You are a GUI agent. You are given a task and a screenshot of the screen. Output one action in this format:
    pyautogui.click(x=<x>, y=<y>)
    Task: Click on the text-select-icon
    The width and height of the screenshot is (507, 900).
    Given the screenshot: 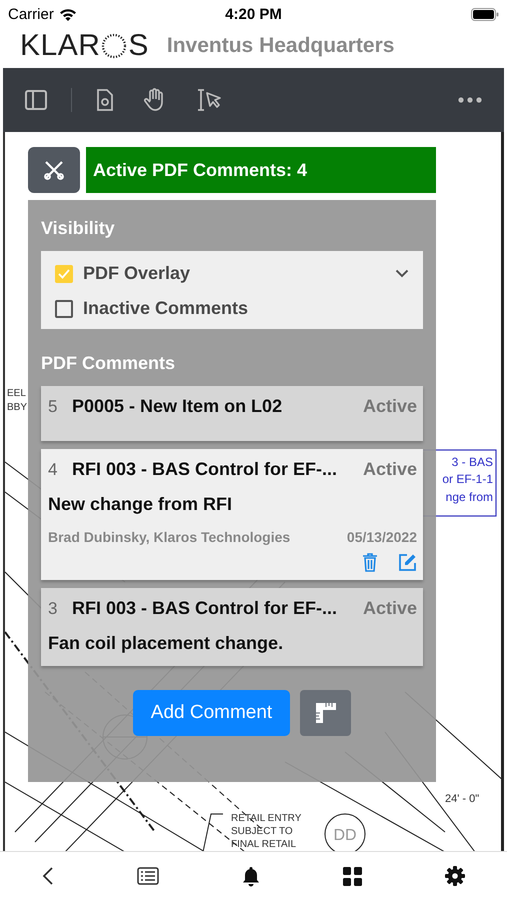 What is the action you would take?
    pyautogui.click(x=209, y=100)
    